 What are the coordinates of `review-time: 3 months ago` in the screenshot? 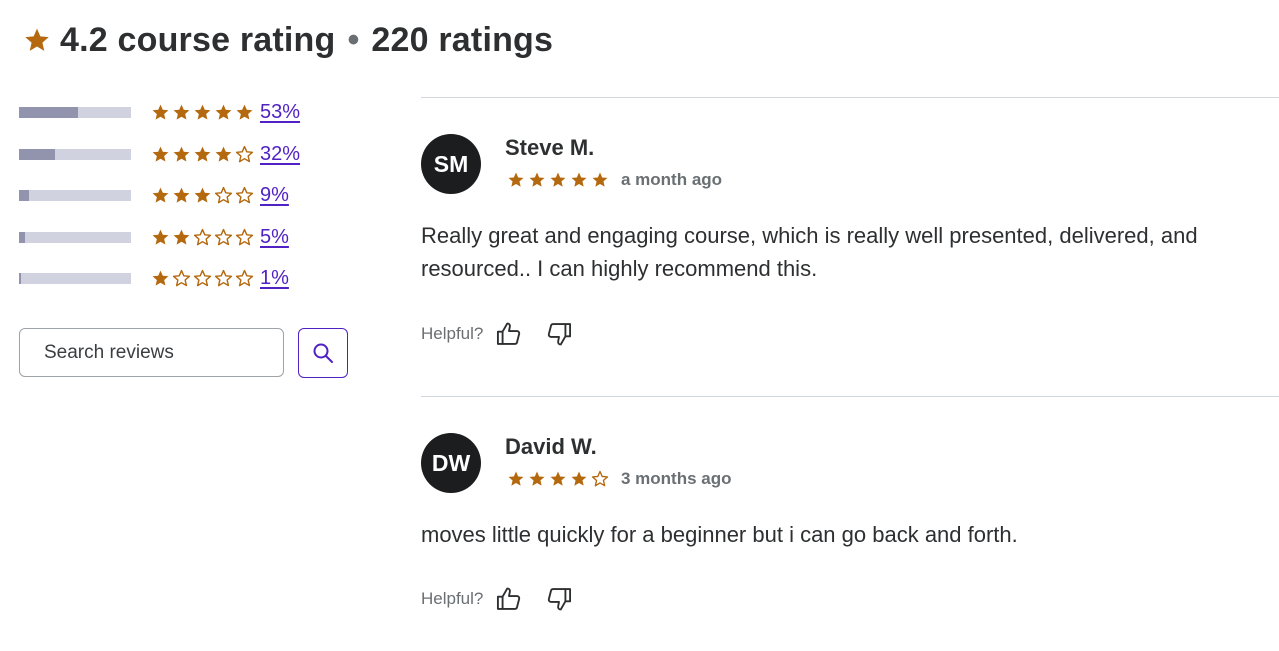 It's located at (676, 478).